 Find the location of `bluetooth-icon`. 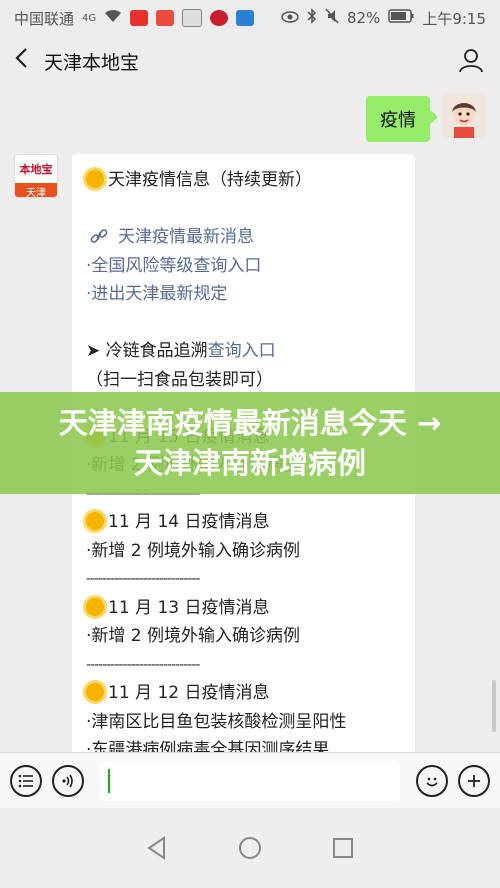

bluetooth-icon is located at coordinates (312, 18).